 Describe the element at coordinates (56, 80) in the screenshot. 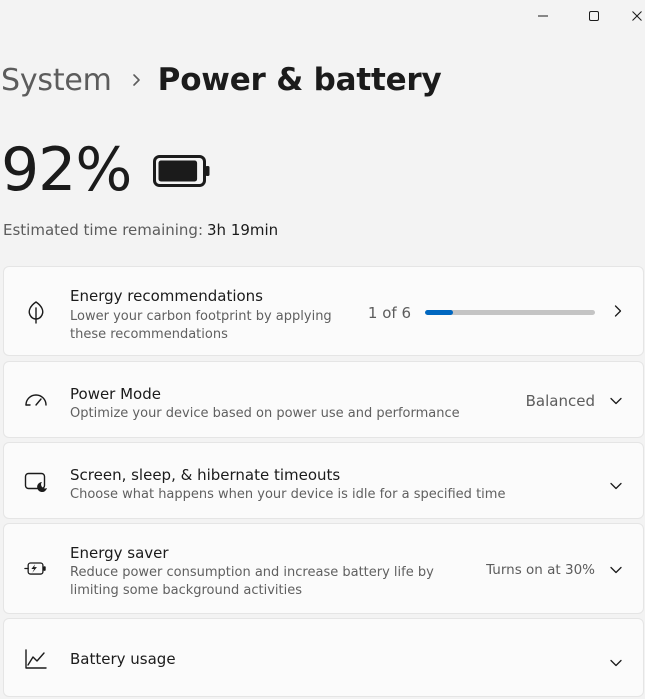

I see `breadcrumb-system-link: System` at that location.